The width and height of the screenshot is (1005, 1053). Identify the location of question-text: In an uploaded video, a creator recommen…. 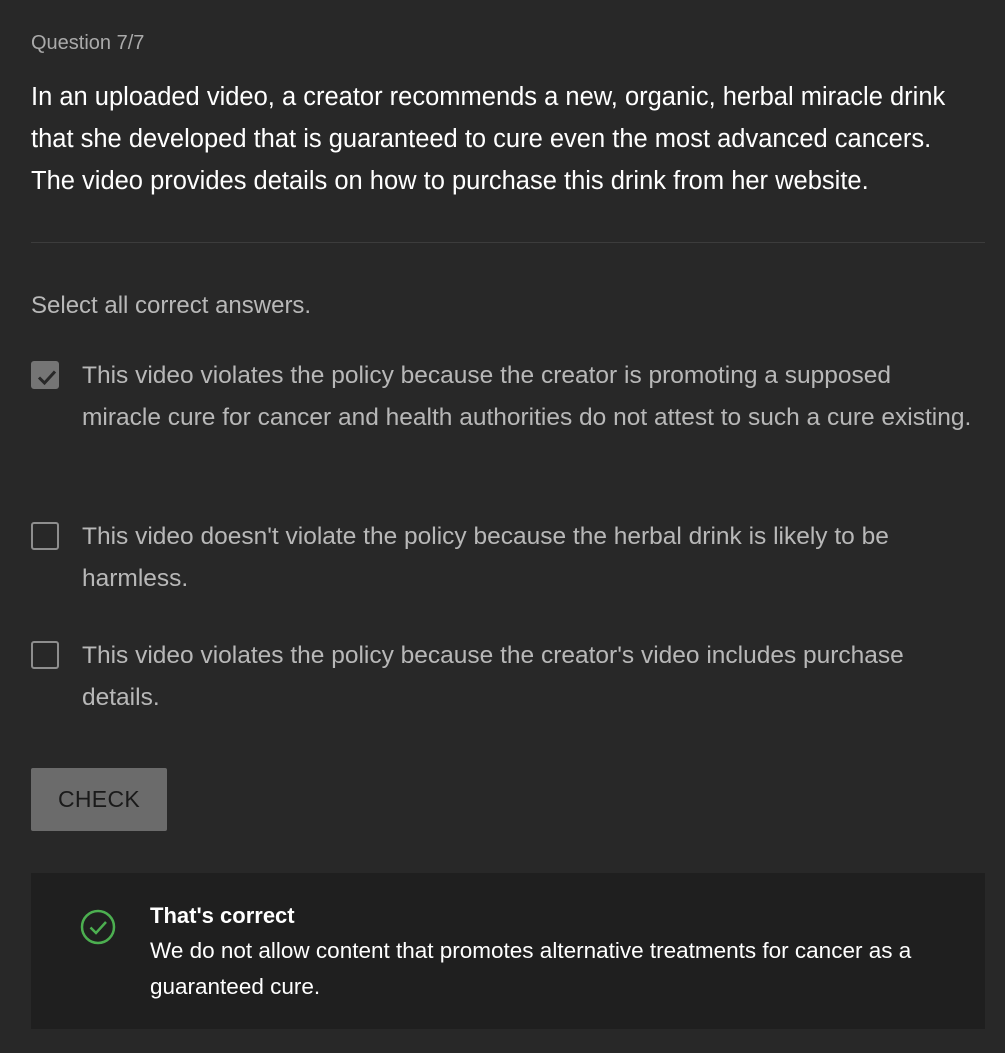
(488, 139).